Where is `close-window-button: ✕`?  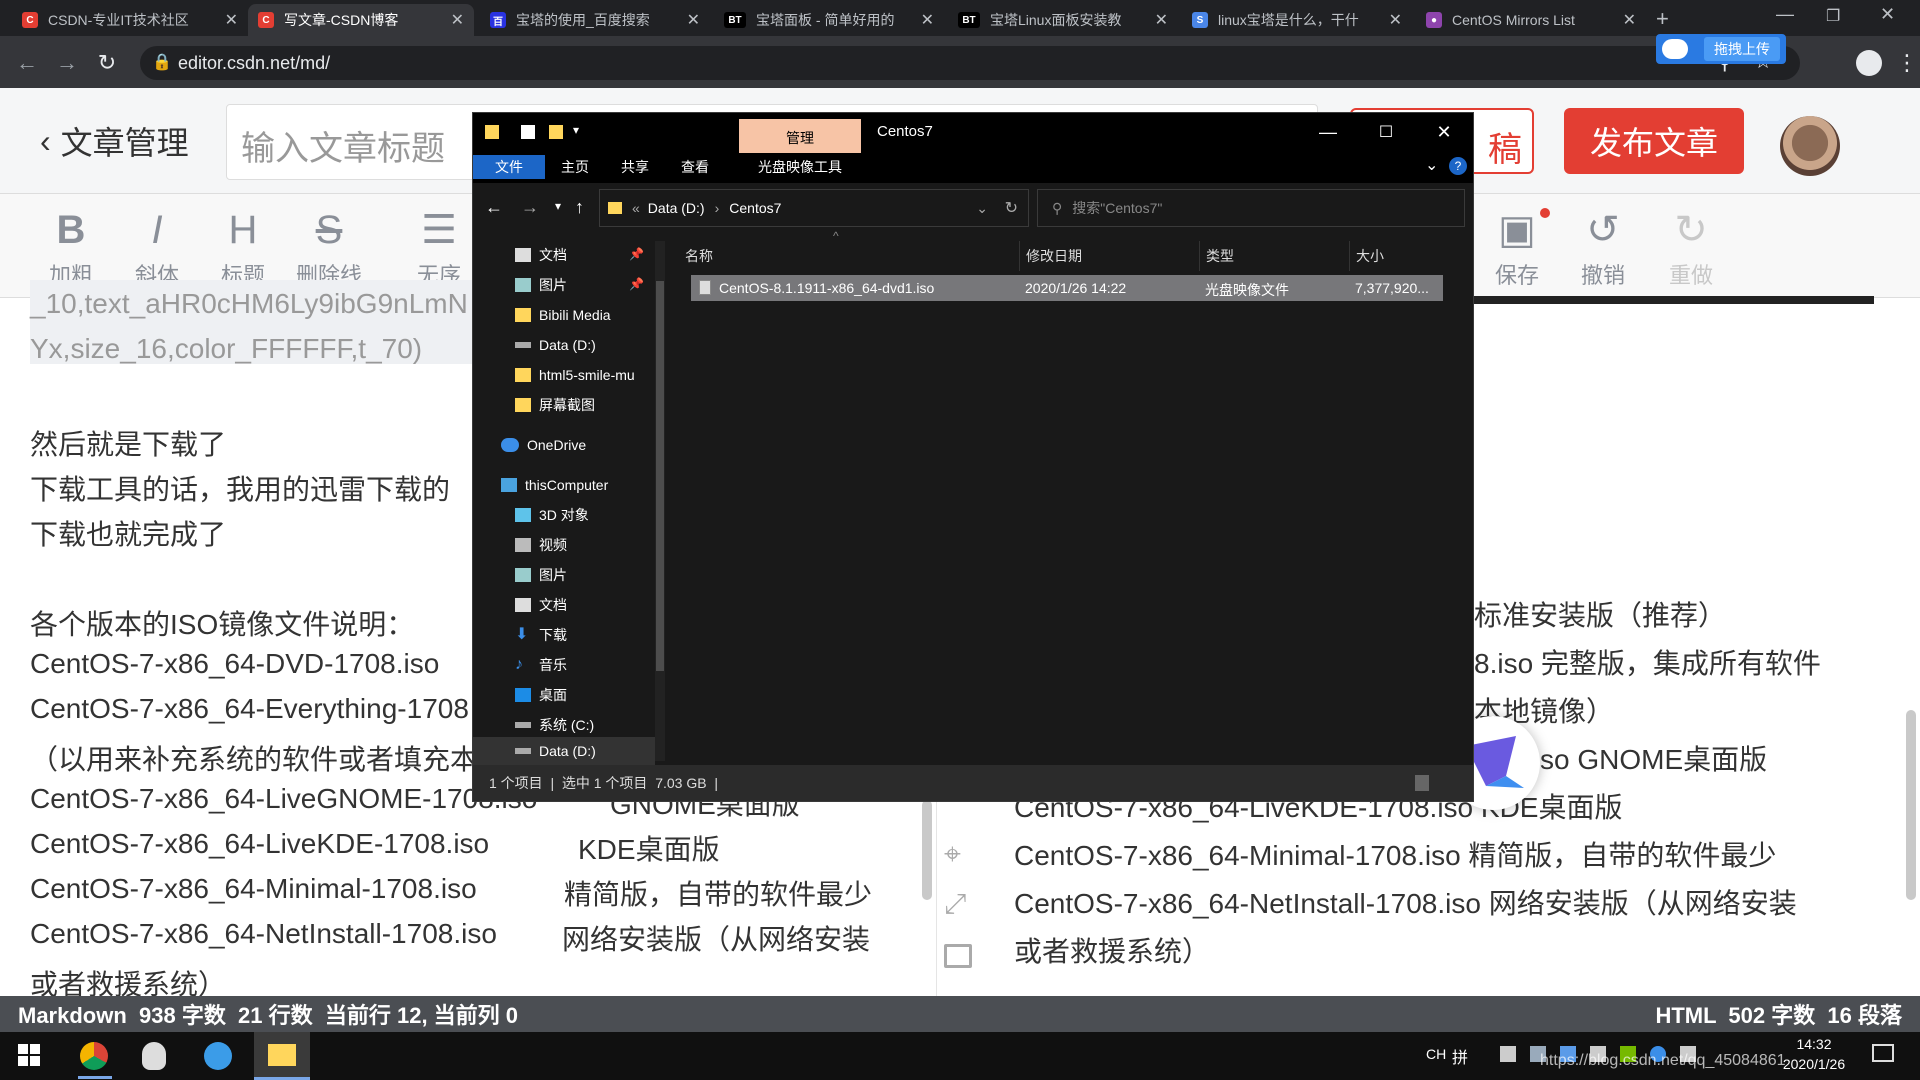
close-window-button: ✕ is located at coordinates (1887, 14).